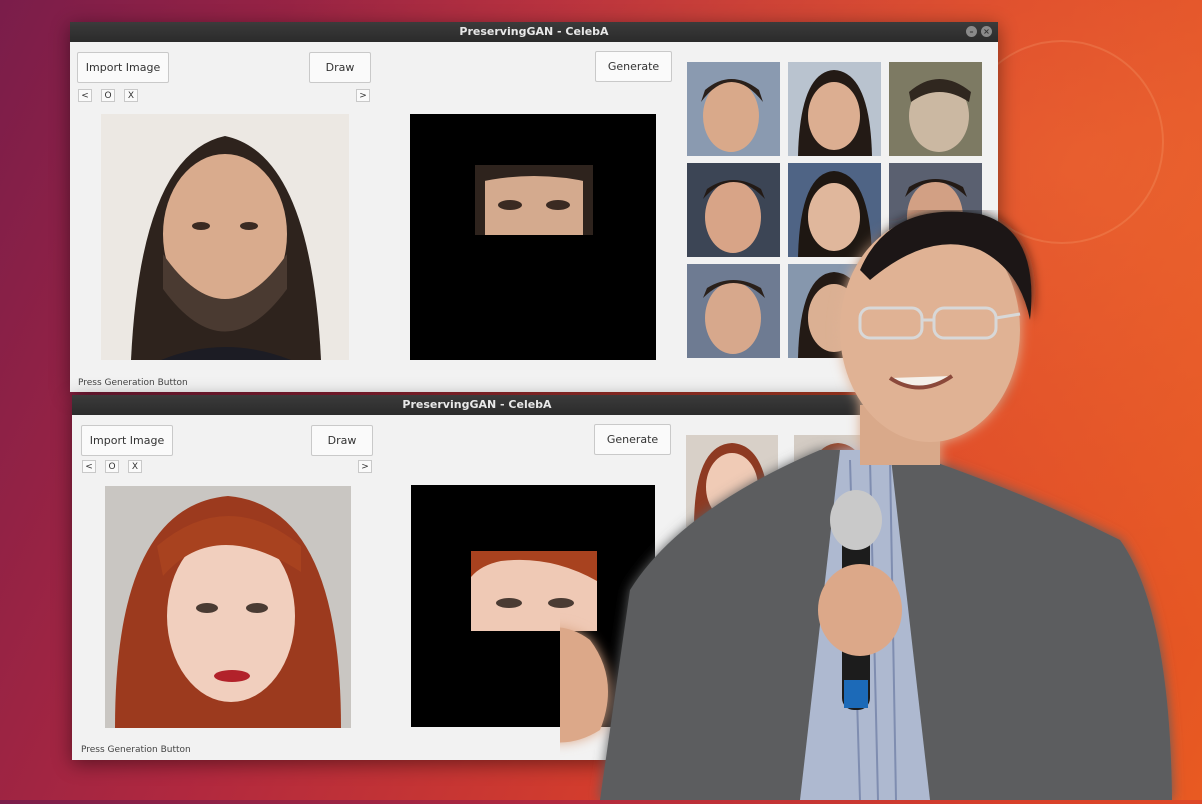 The image size is (1202, 804). I want to click on face-portrait-woman, so click(228, 607).